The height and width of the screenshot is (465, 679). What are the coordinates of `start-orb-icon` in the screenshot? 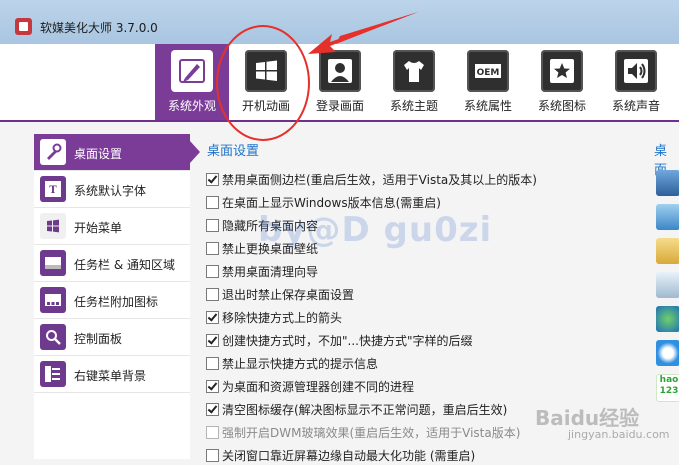 It's located at (53, 226).